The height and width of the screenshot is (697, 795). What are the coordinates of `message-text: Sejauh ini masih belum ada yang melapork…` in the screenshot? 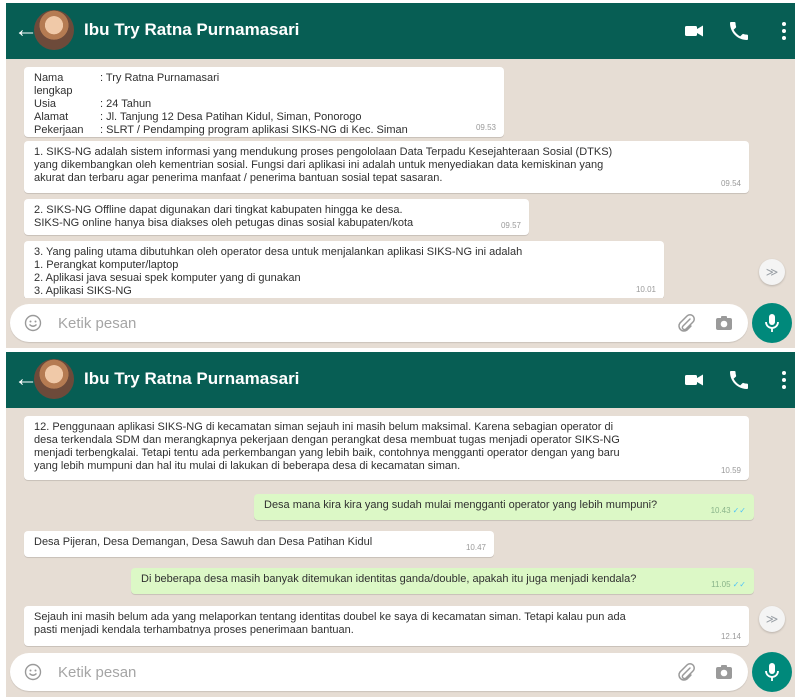 It's located at (330, 623).